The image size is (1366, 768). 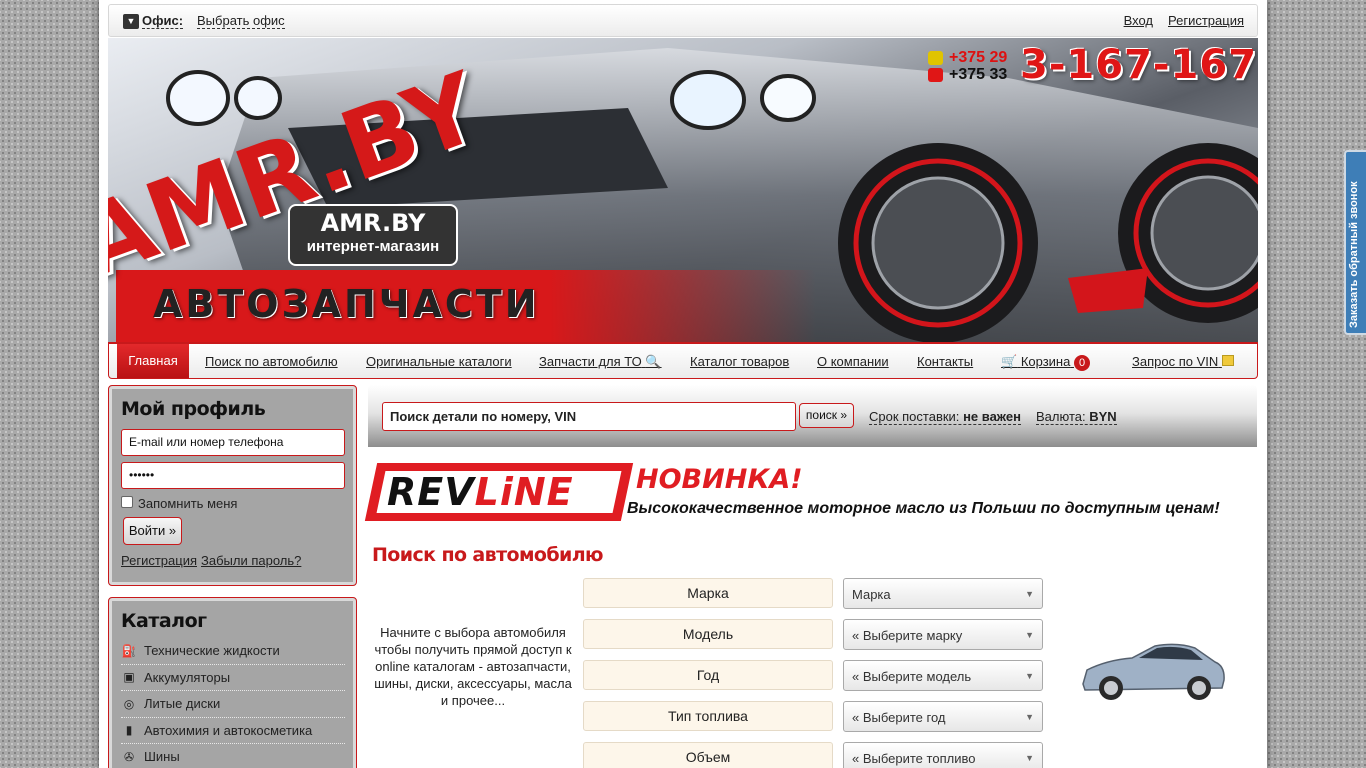 What do you see at coordinates (978, 57) in the screenshot?
I see `phone-code-1: +375 29` at bounding box center [978, 57].